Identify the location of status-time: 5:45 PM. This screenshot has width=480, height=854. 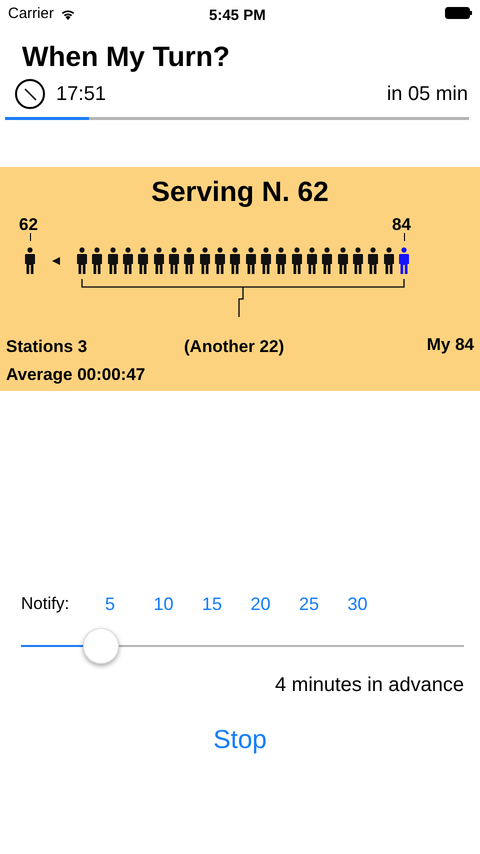
(237, 16).